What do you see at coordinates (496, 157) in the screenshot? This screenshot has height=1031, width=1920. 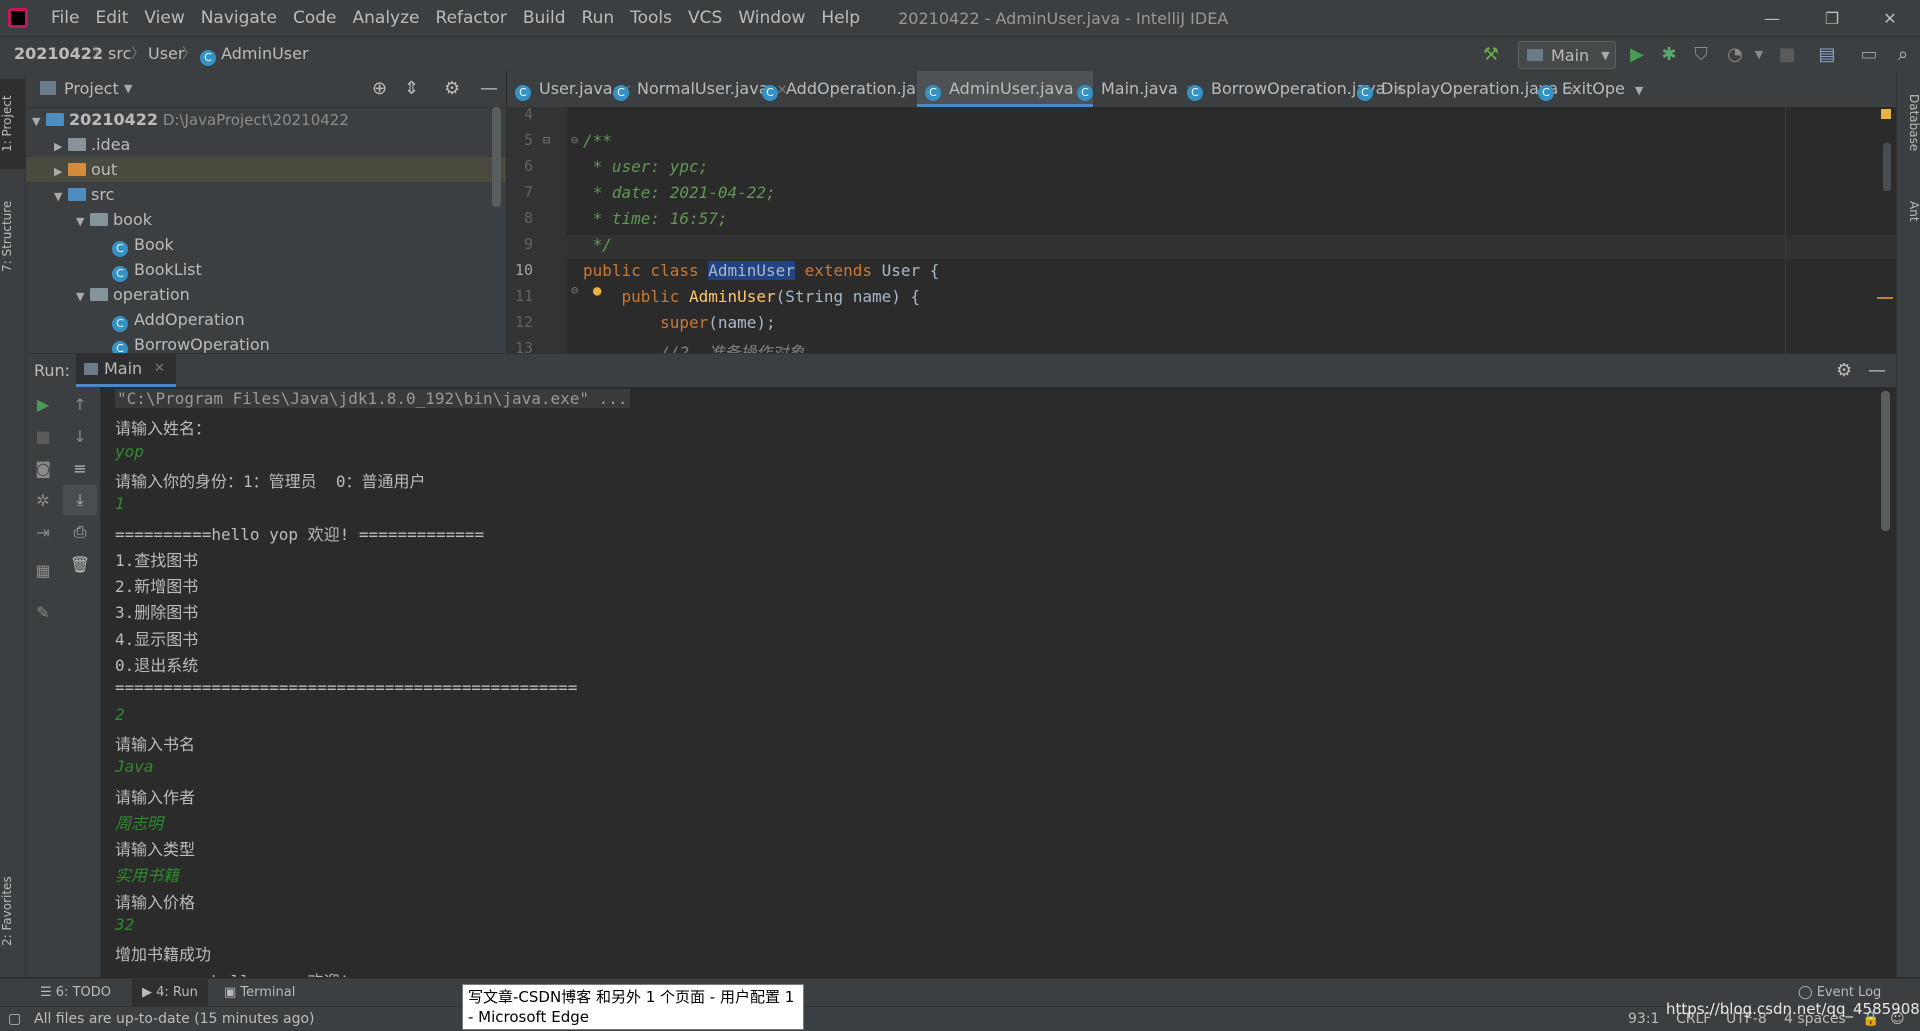 I see `project-scrollbar` at bounding box center [496, 157].